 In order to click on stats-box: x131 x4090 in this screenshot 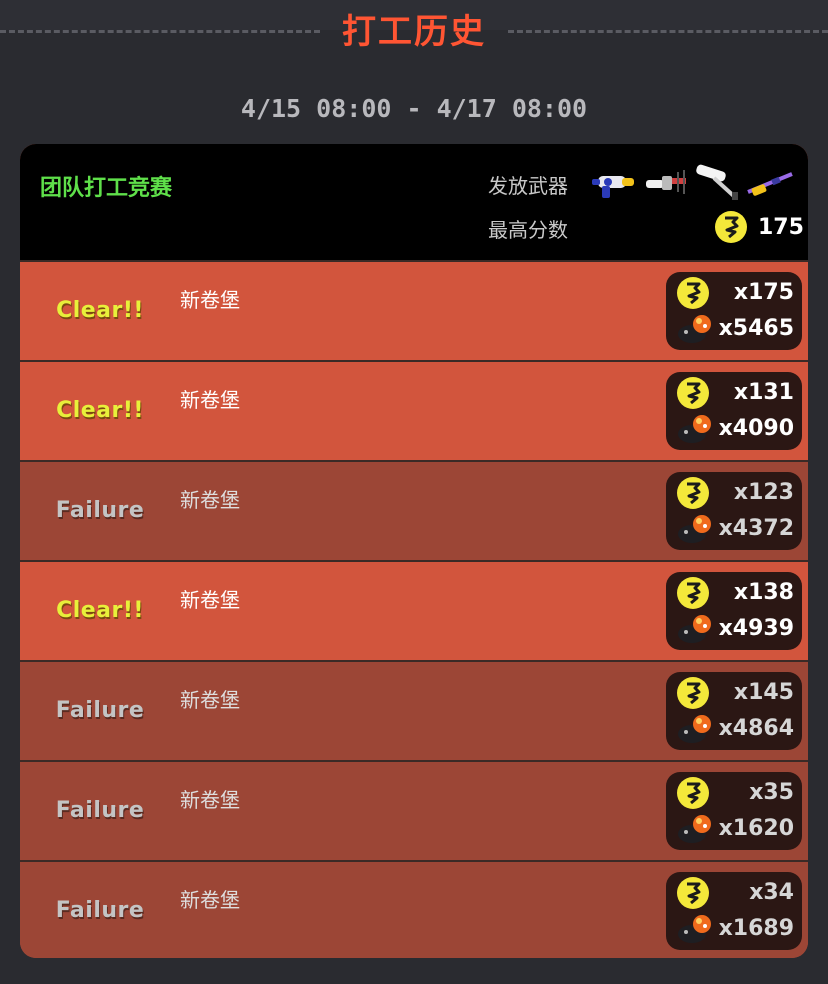, I will do `click(734, 411)`.